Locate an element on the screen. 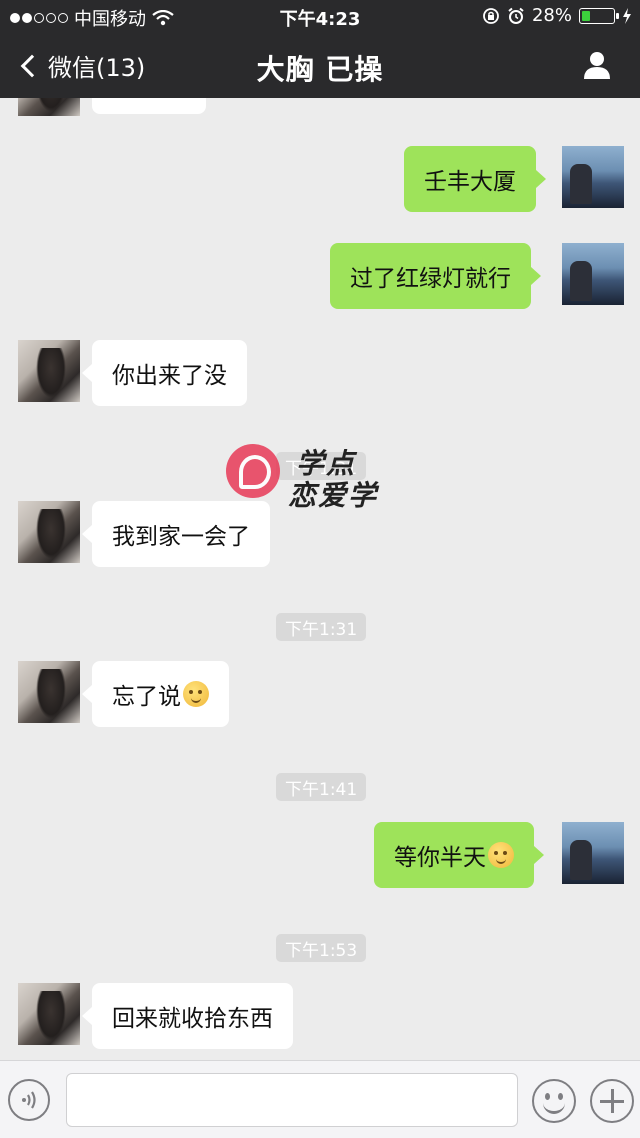  top-bar: 中国移动 下午4:23 28% 微信(13) 大胸 已操 is located at coordinates (320, 49).